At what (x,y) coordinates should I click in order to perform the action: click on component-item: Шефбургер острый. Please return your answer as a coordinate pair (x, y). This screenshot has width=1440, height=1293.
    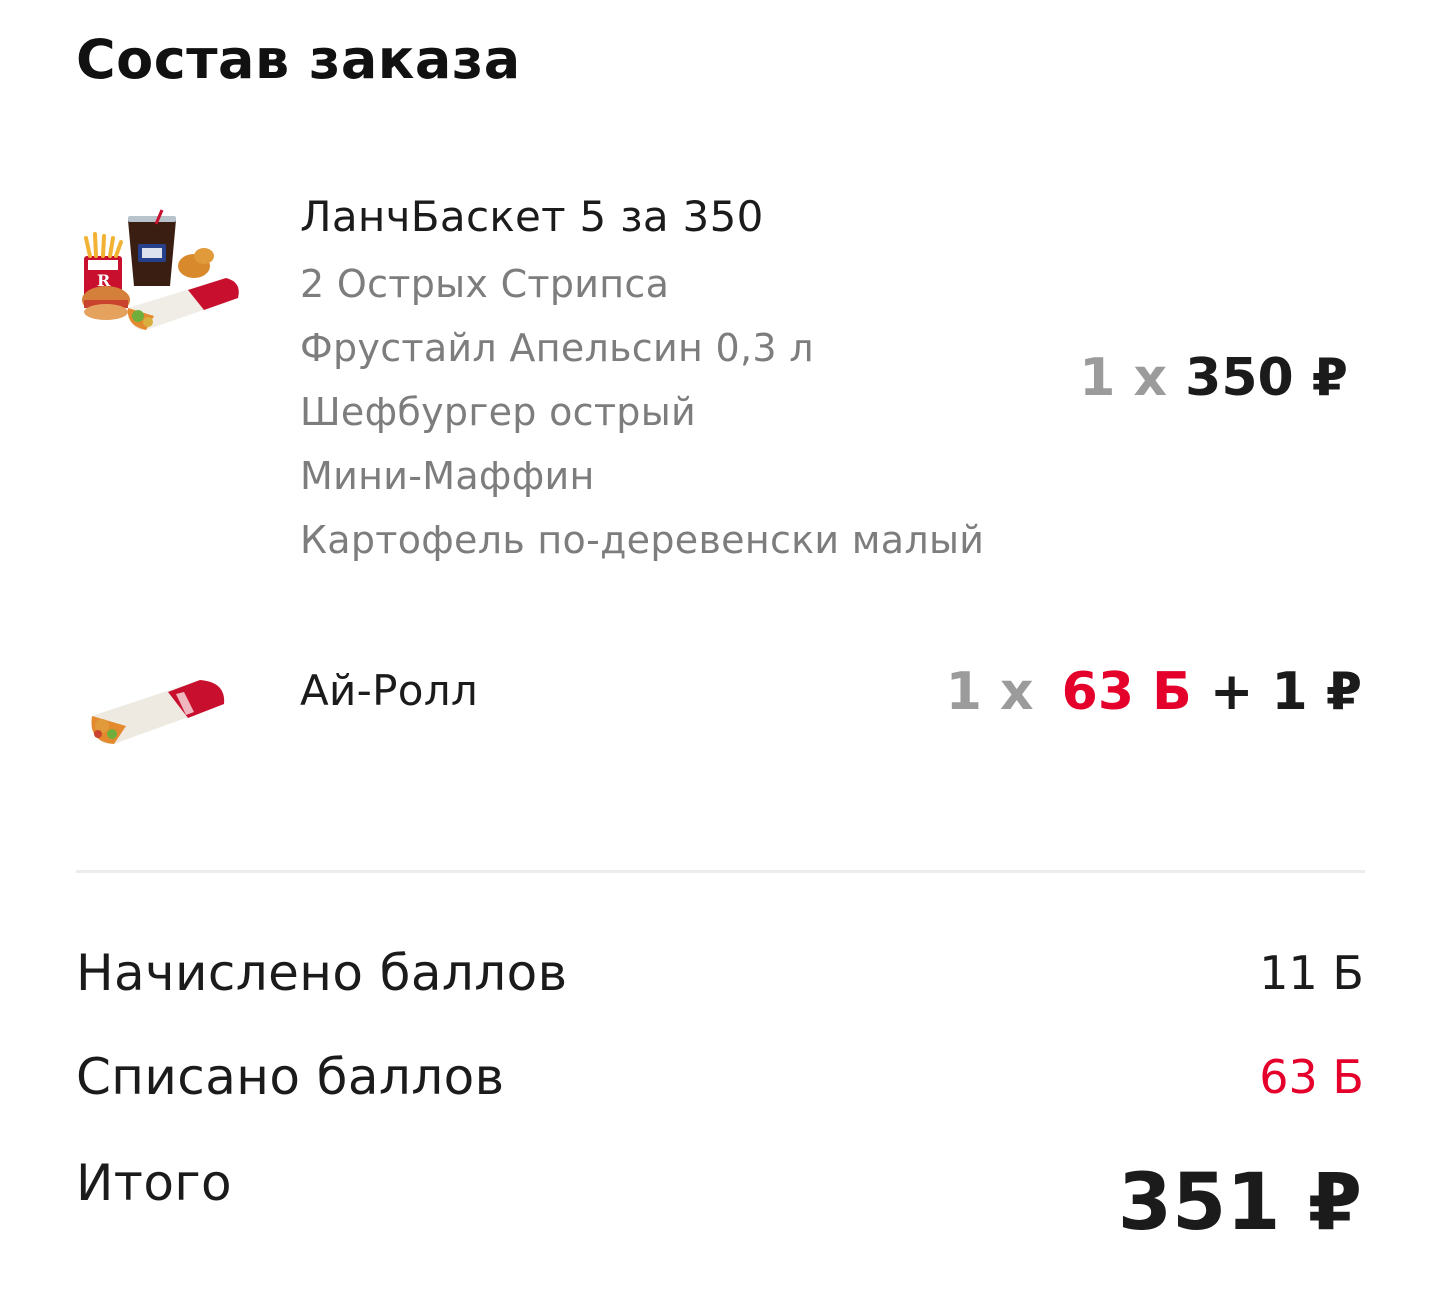
    Looking at the image, I should click on (498, 412).